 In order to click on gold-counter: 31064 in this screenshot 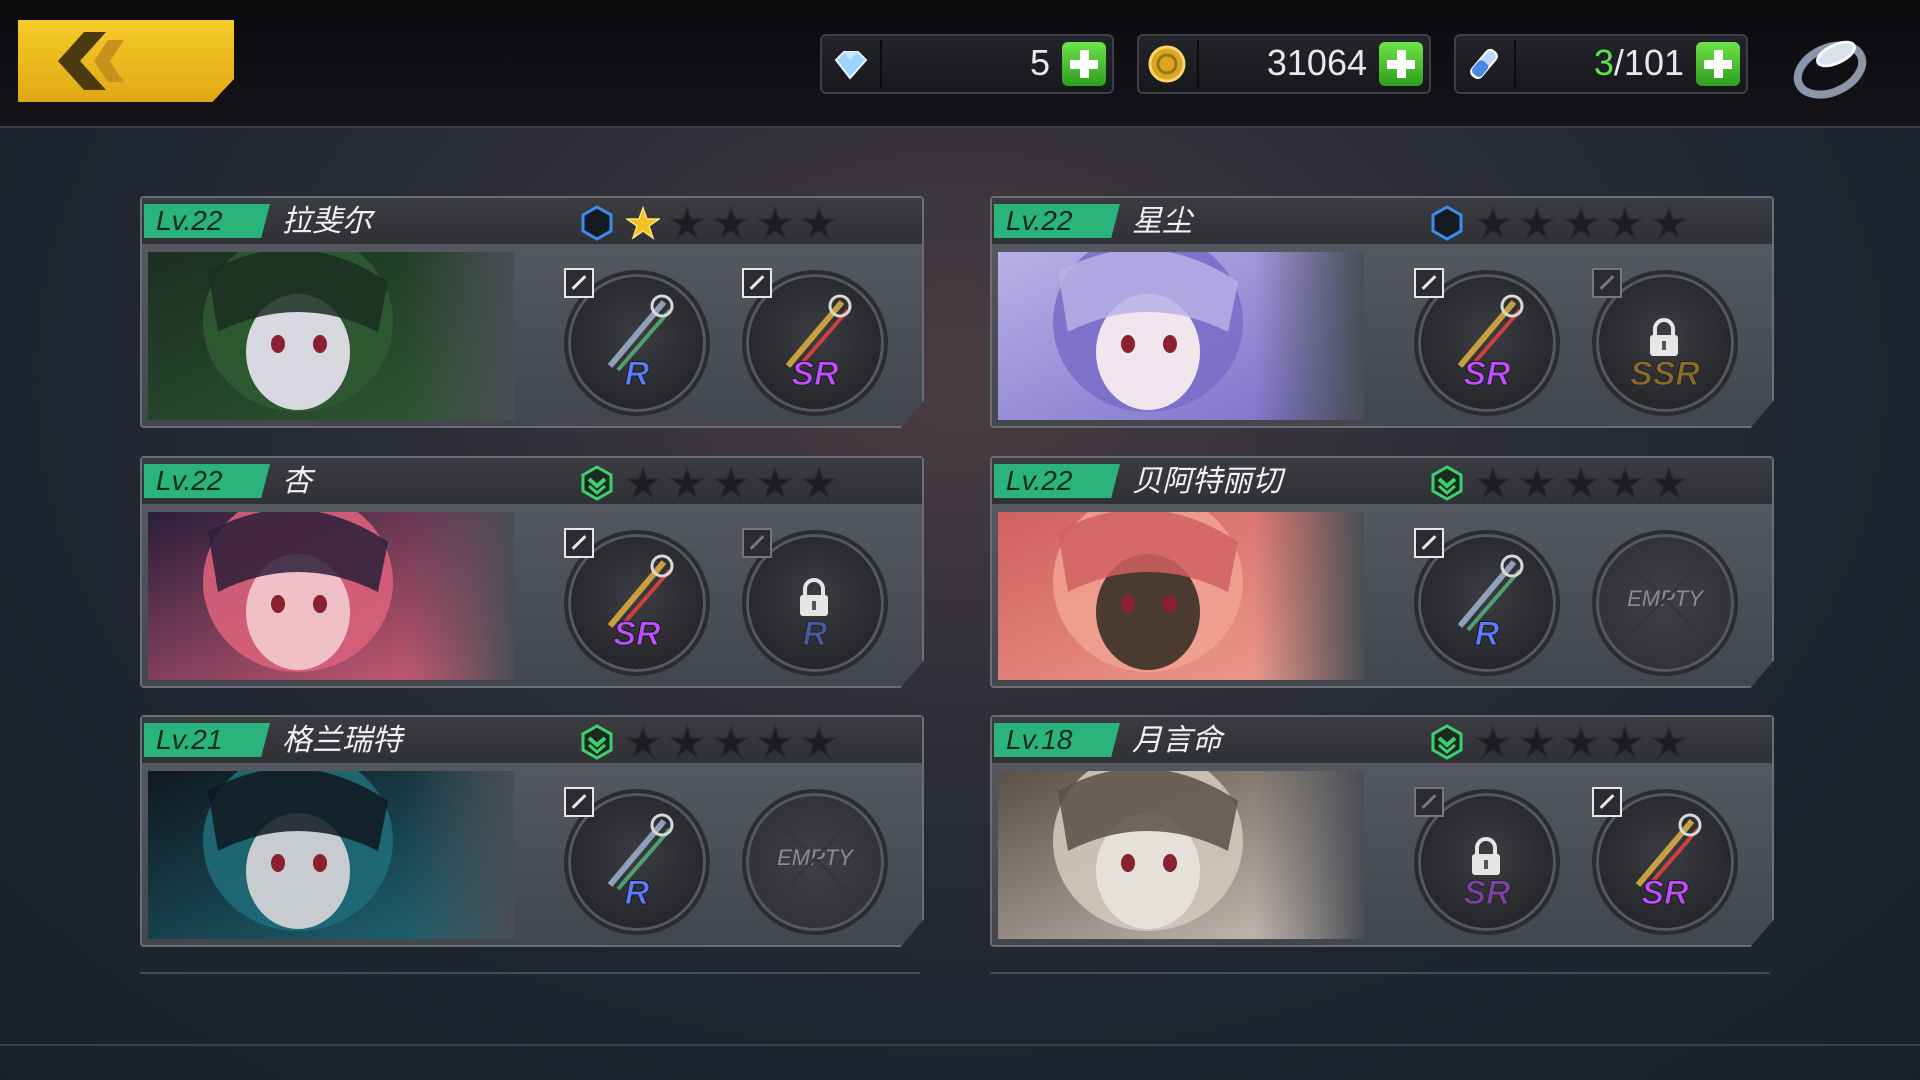, I will do `click(1284, 64)`.